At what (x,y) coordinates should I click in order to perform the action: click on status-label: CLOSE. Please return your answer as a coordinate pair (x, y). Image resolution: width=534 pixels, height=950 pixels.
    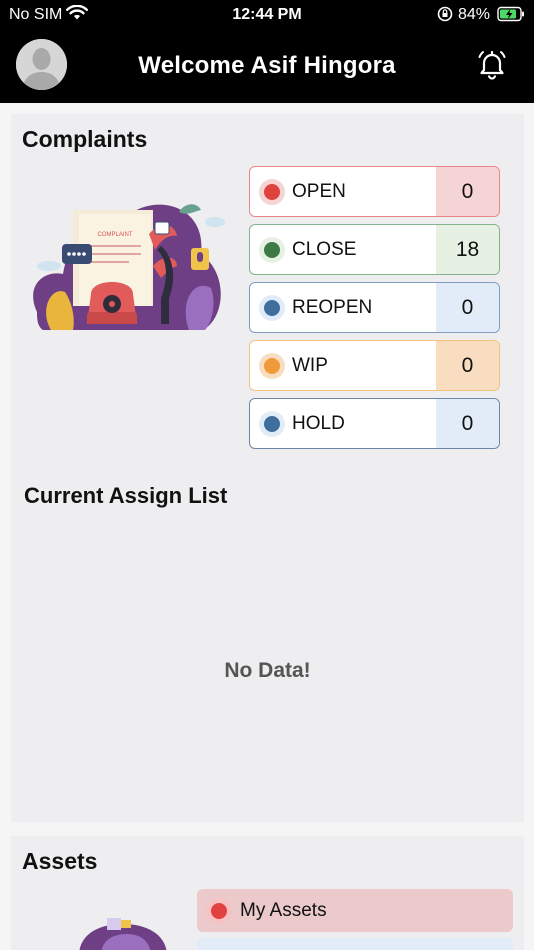
    Looking at the image, I should click on (324, 249).